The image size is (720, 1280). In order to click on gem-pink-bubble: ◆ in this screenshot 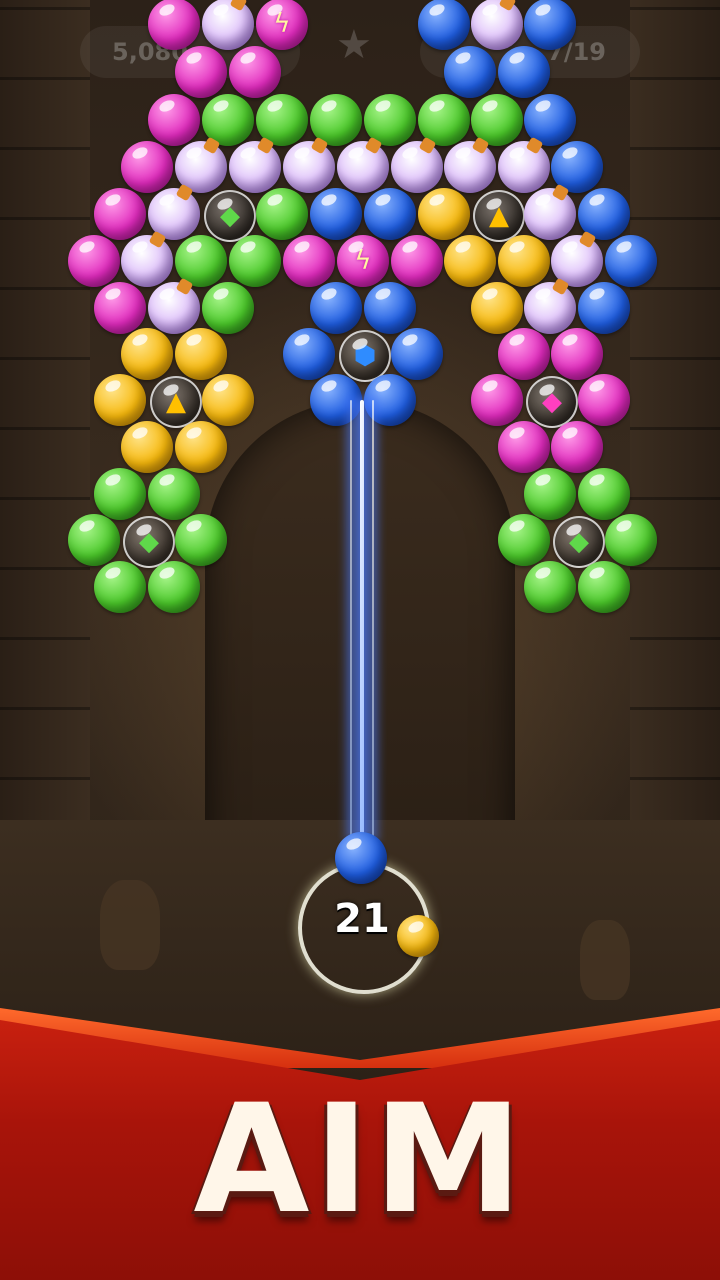, I will do `click(552, 402)`.